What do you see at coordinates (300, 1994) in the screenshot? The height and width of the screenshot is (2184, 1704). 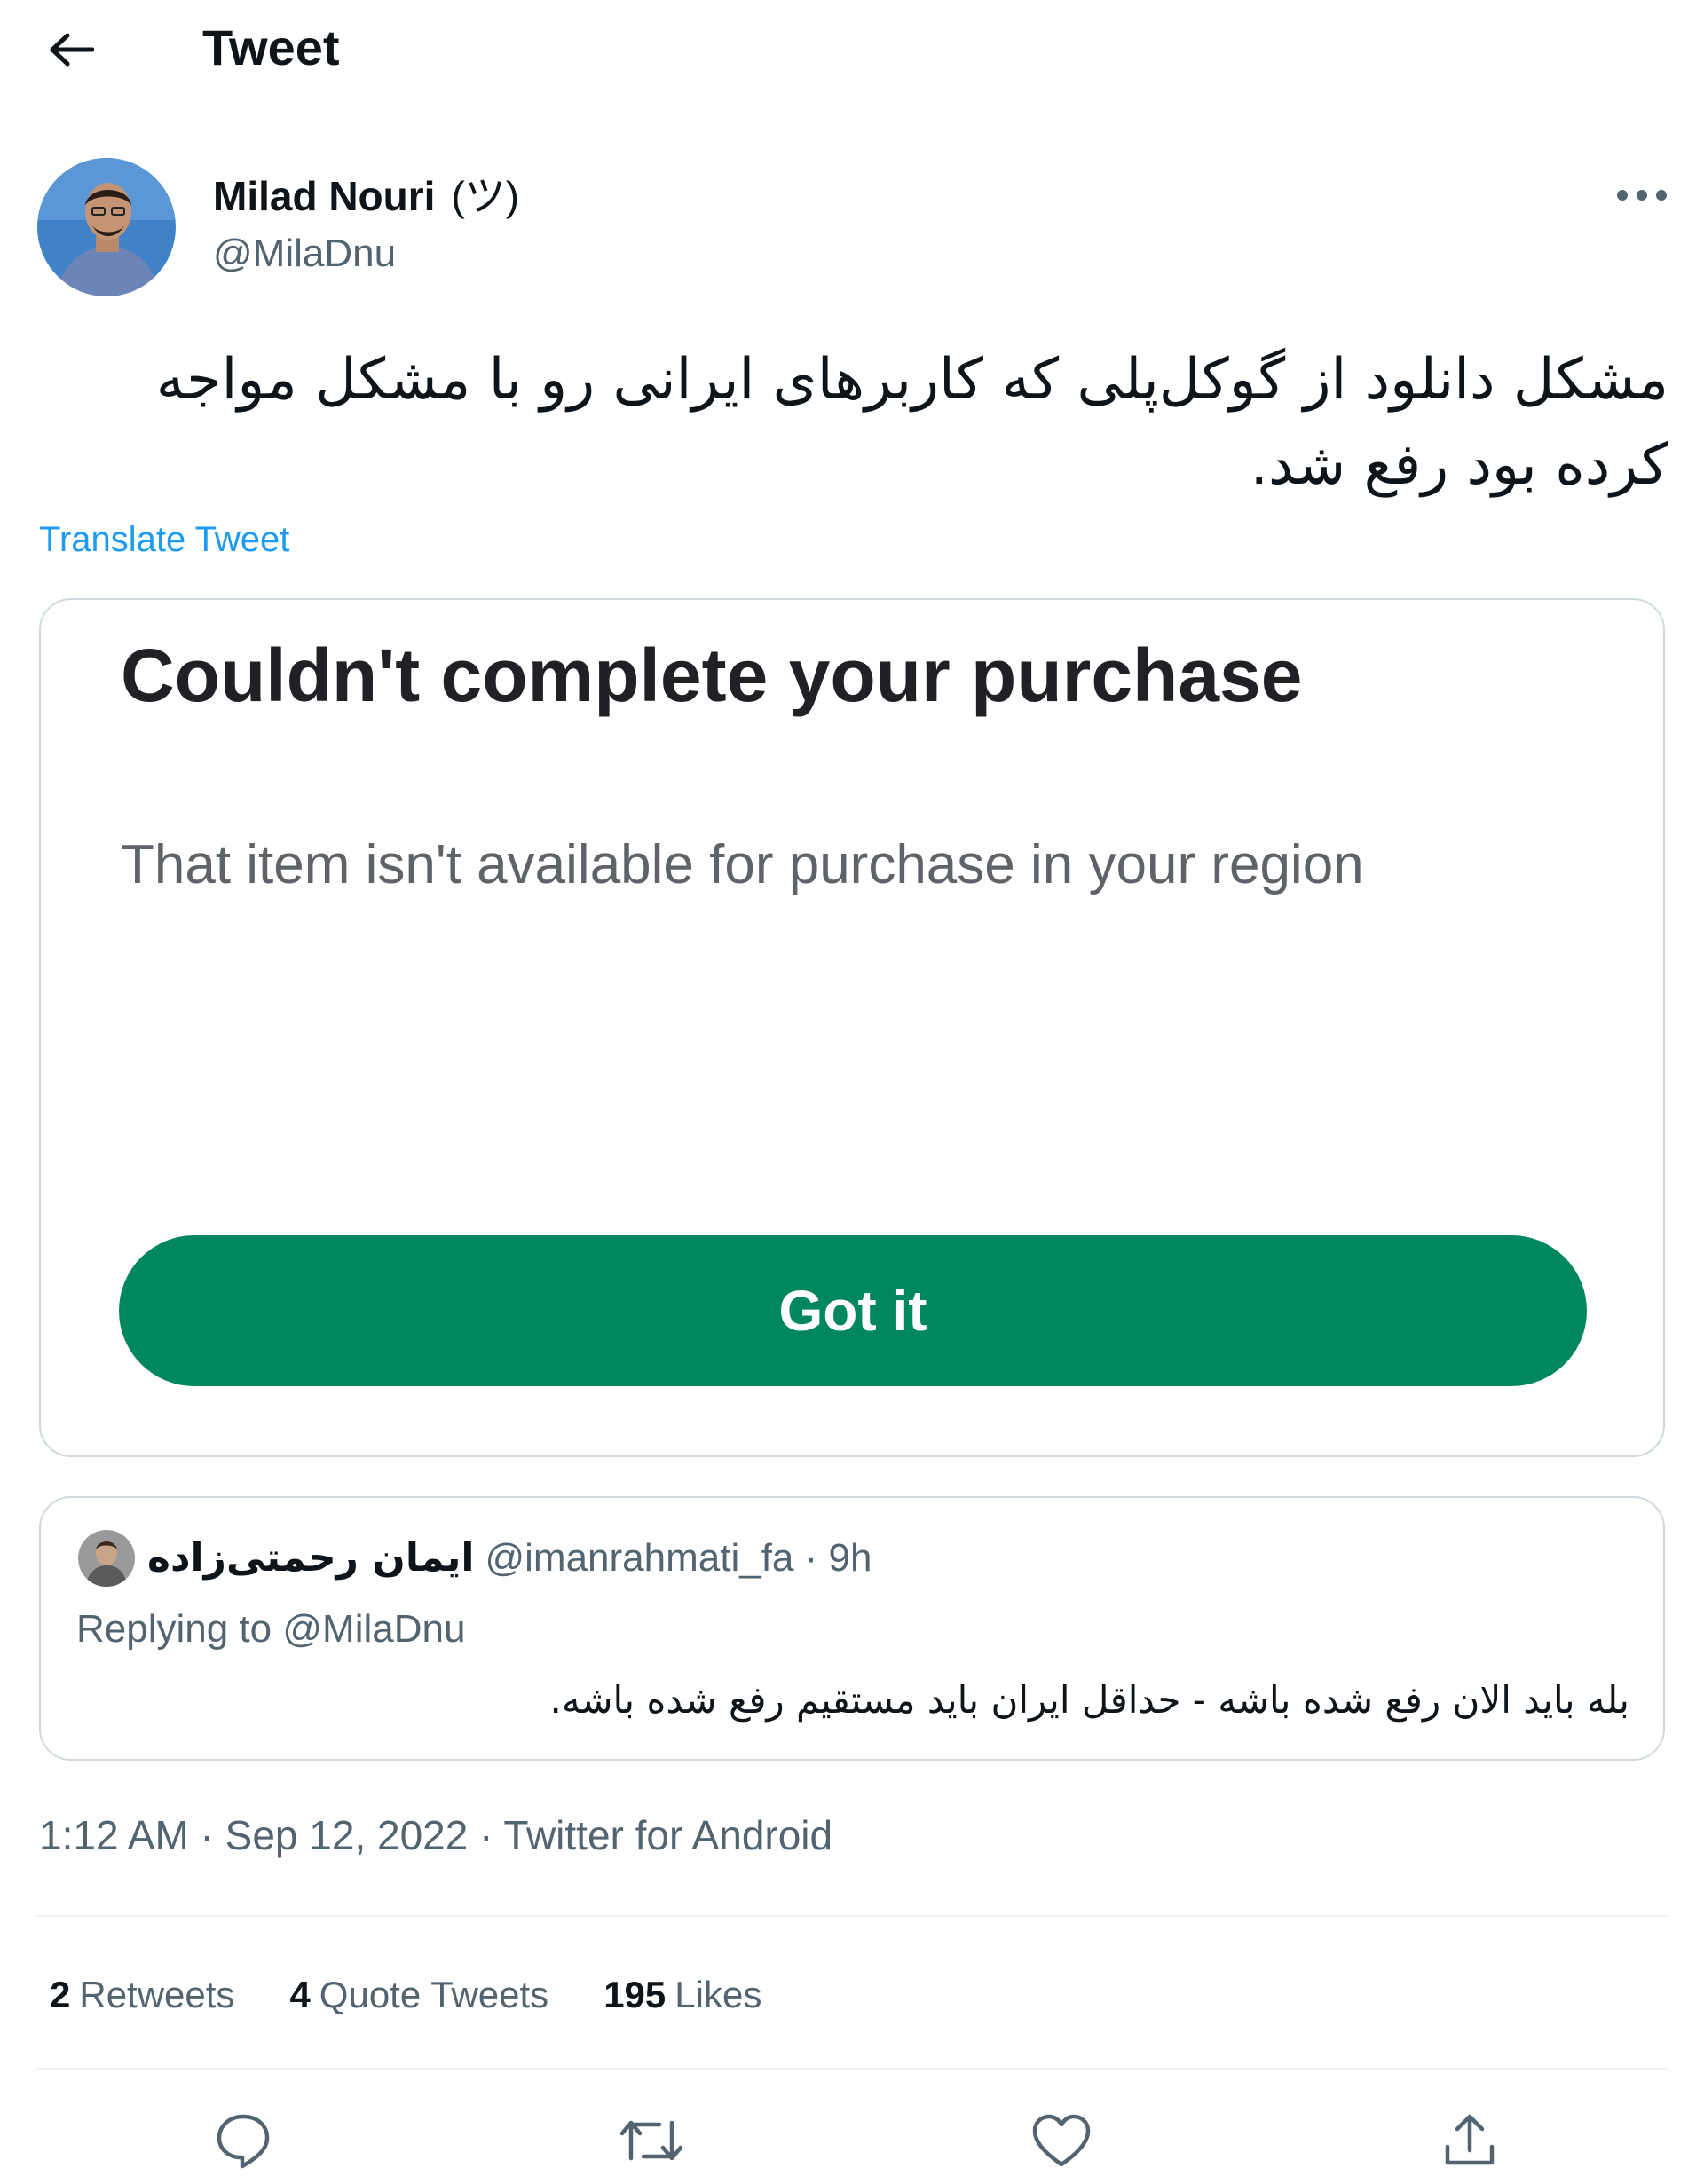 I see `quote-tweets-count: 4` at bounding box center [300, 1994].